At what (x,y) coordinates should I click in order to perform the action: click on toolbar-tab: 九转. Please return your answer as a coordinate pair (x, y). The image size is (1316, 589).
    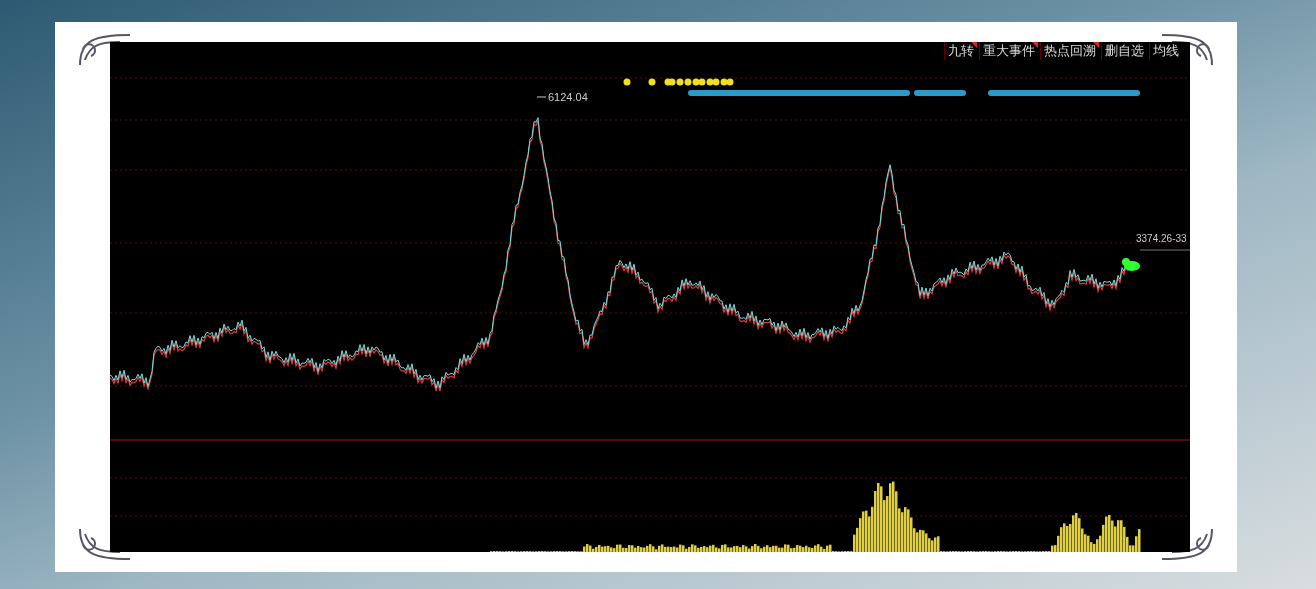
    Looking at the image, I should click on (960, 51).